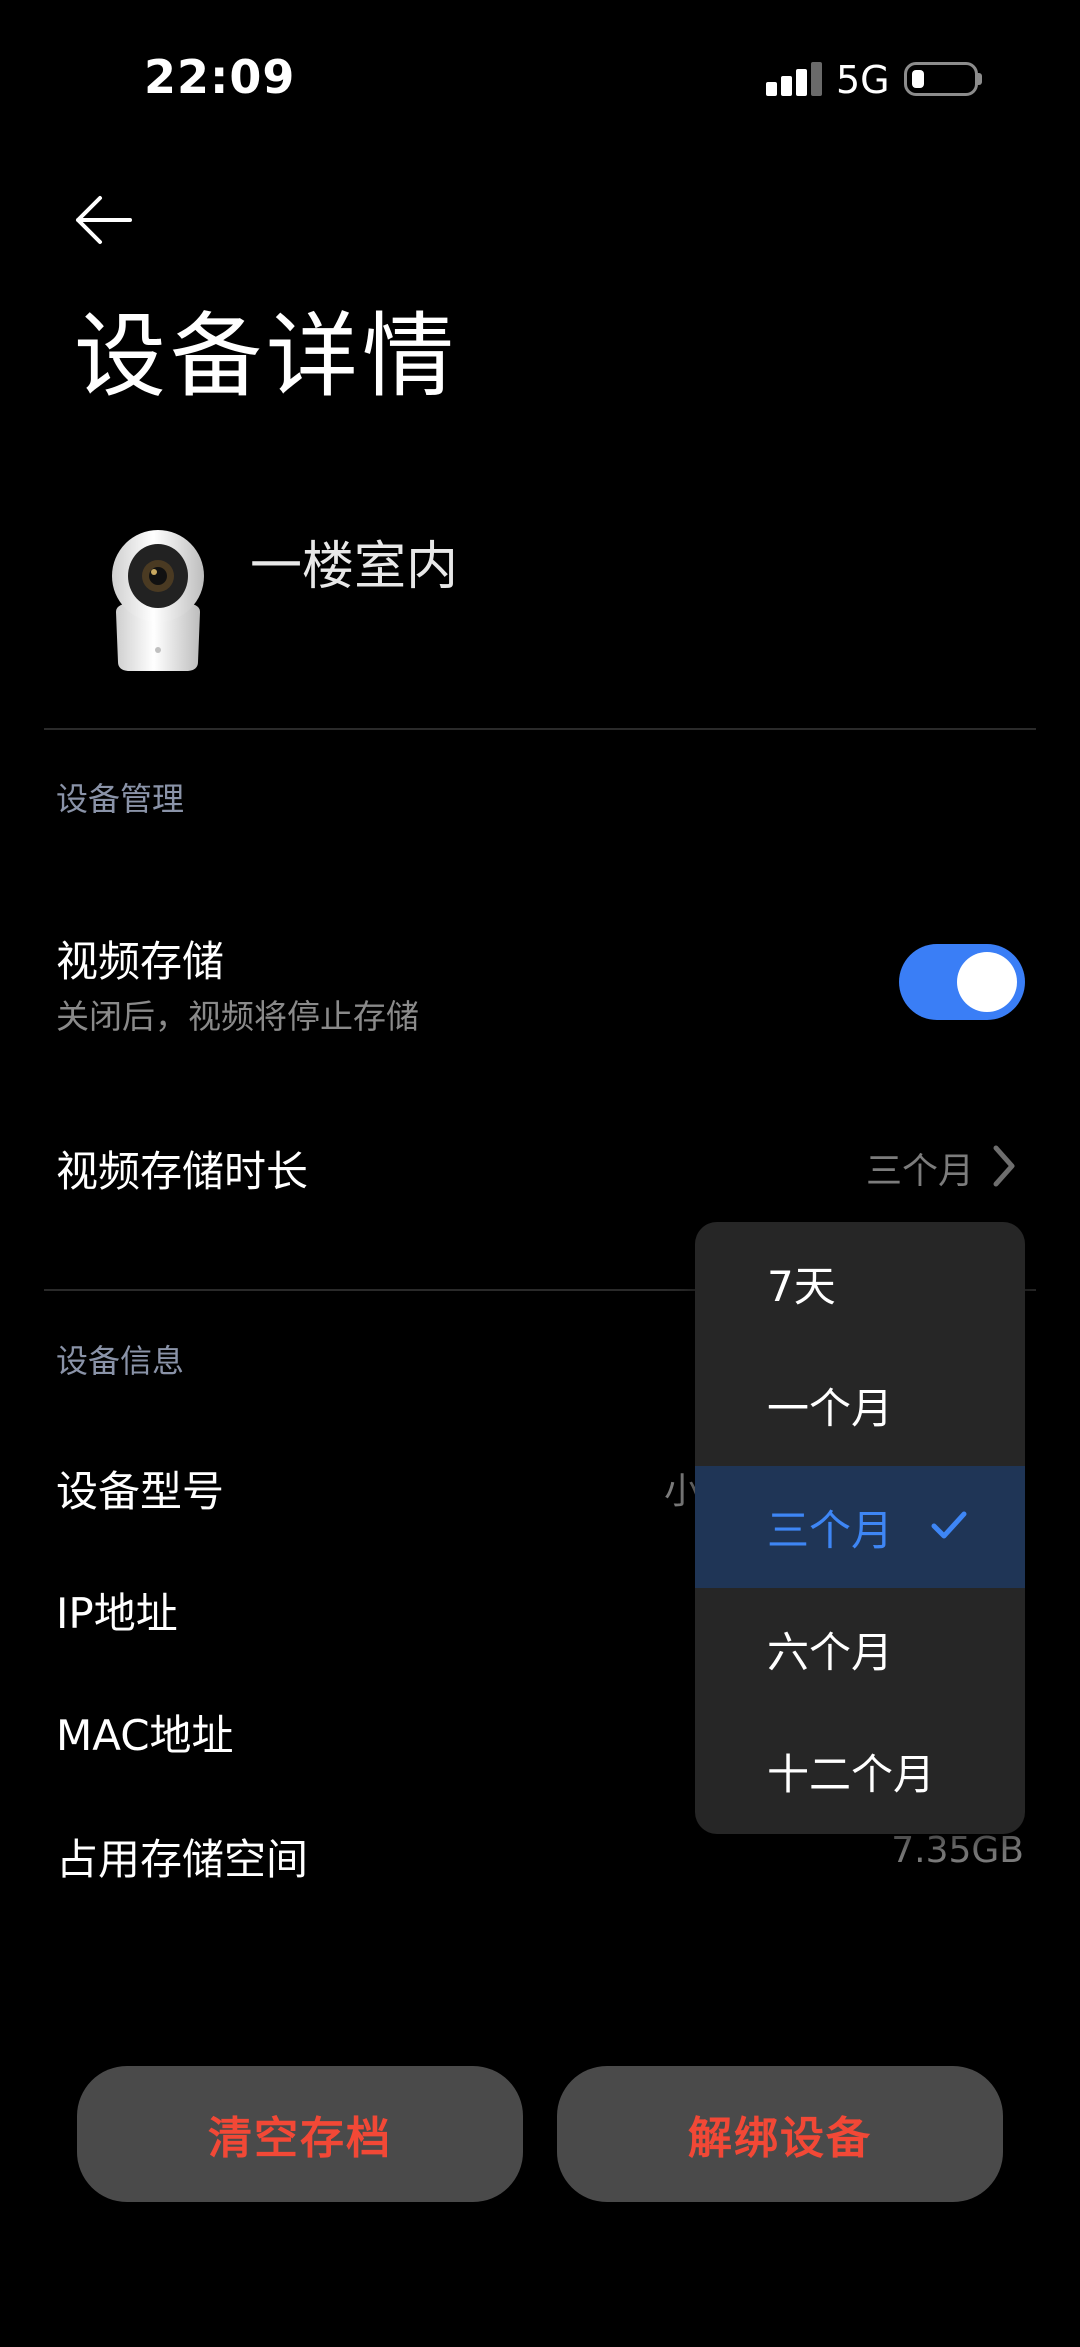  Describe the element at coordinates (140, 961) in the screenshot. I see `video-storage-title: 视频存储` at that location.